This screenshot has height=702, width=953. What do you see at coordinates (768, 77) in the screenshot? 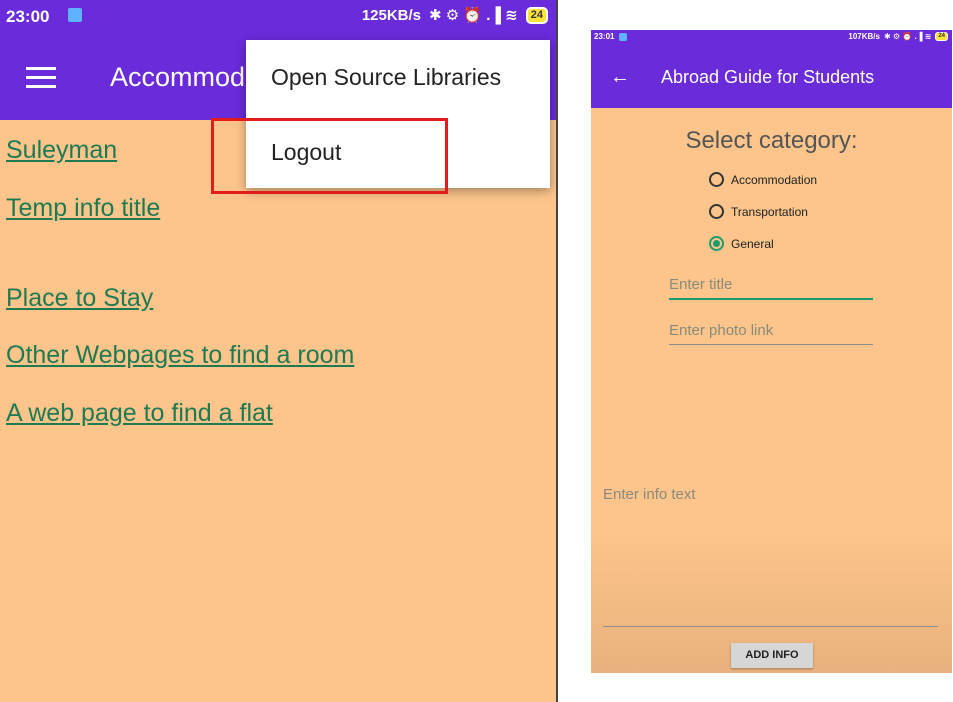
I see `app-bar-title: Abroad Guide for Students` at bounding box center [768, 77].